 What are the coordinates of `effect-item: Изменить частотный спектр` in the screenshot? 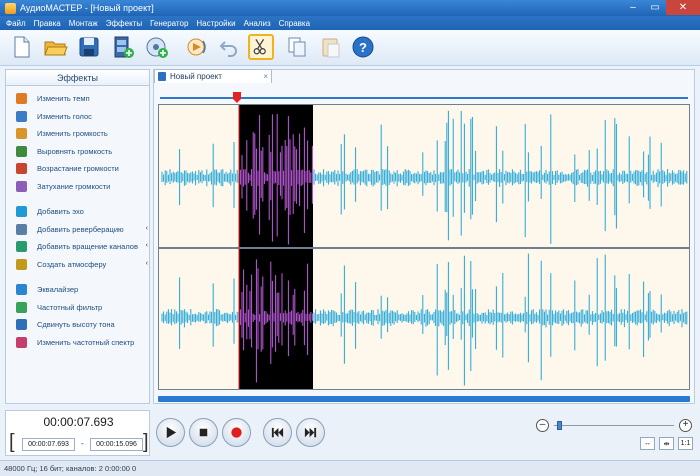 It's located at (77, 343).